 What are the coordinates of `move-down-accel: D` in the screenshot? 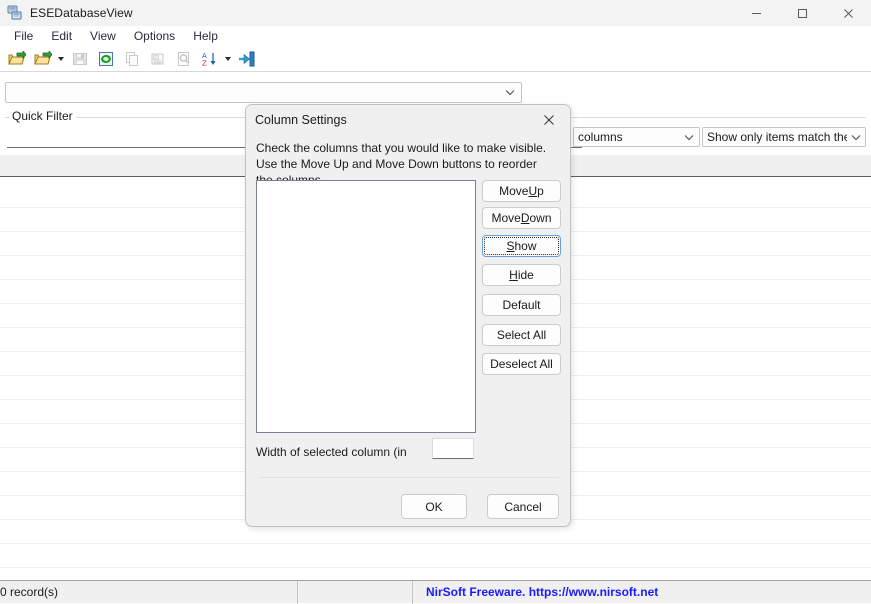 It's located at (525, 218).